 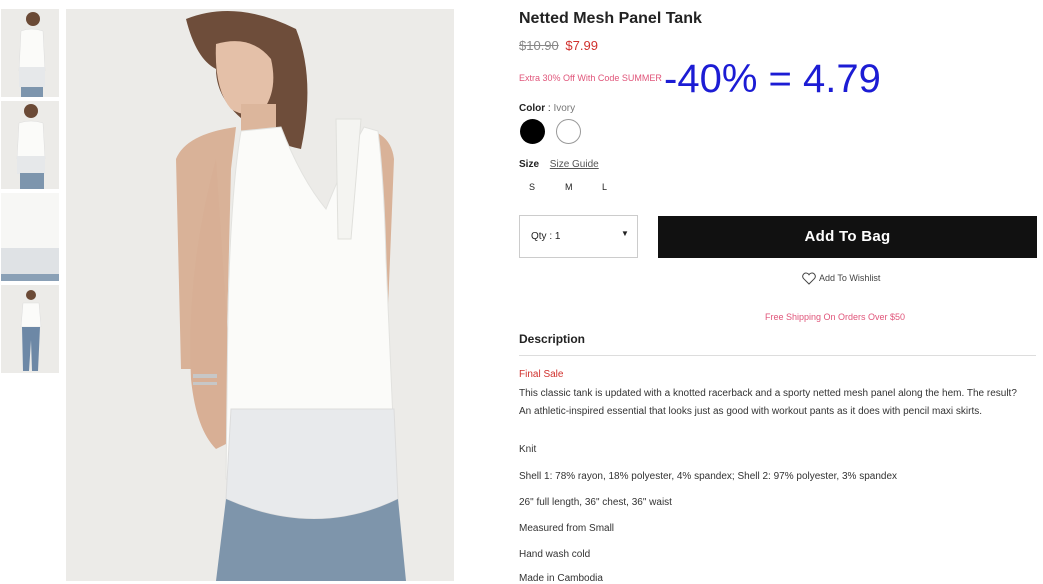 I want to click on color-swatch-black, so click(x=532, y=131).